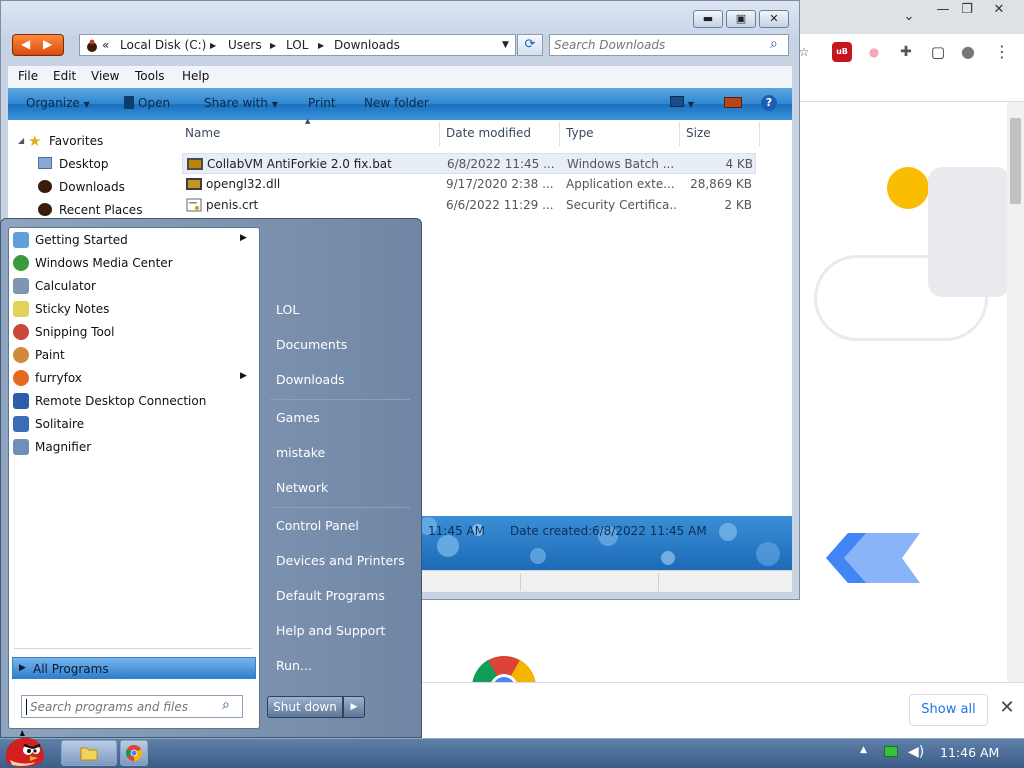 The height and width of the screenshot is (768, 1024). I want to click on volume-icon: ◀), so click(916, 752).